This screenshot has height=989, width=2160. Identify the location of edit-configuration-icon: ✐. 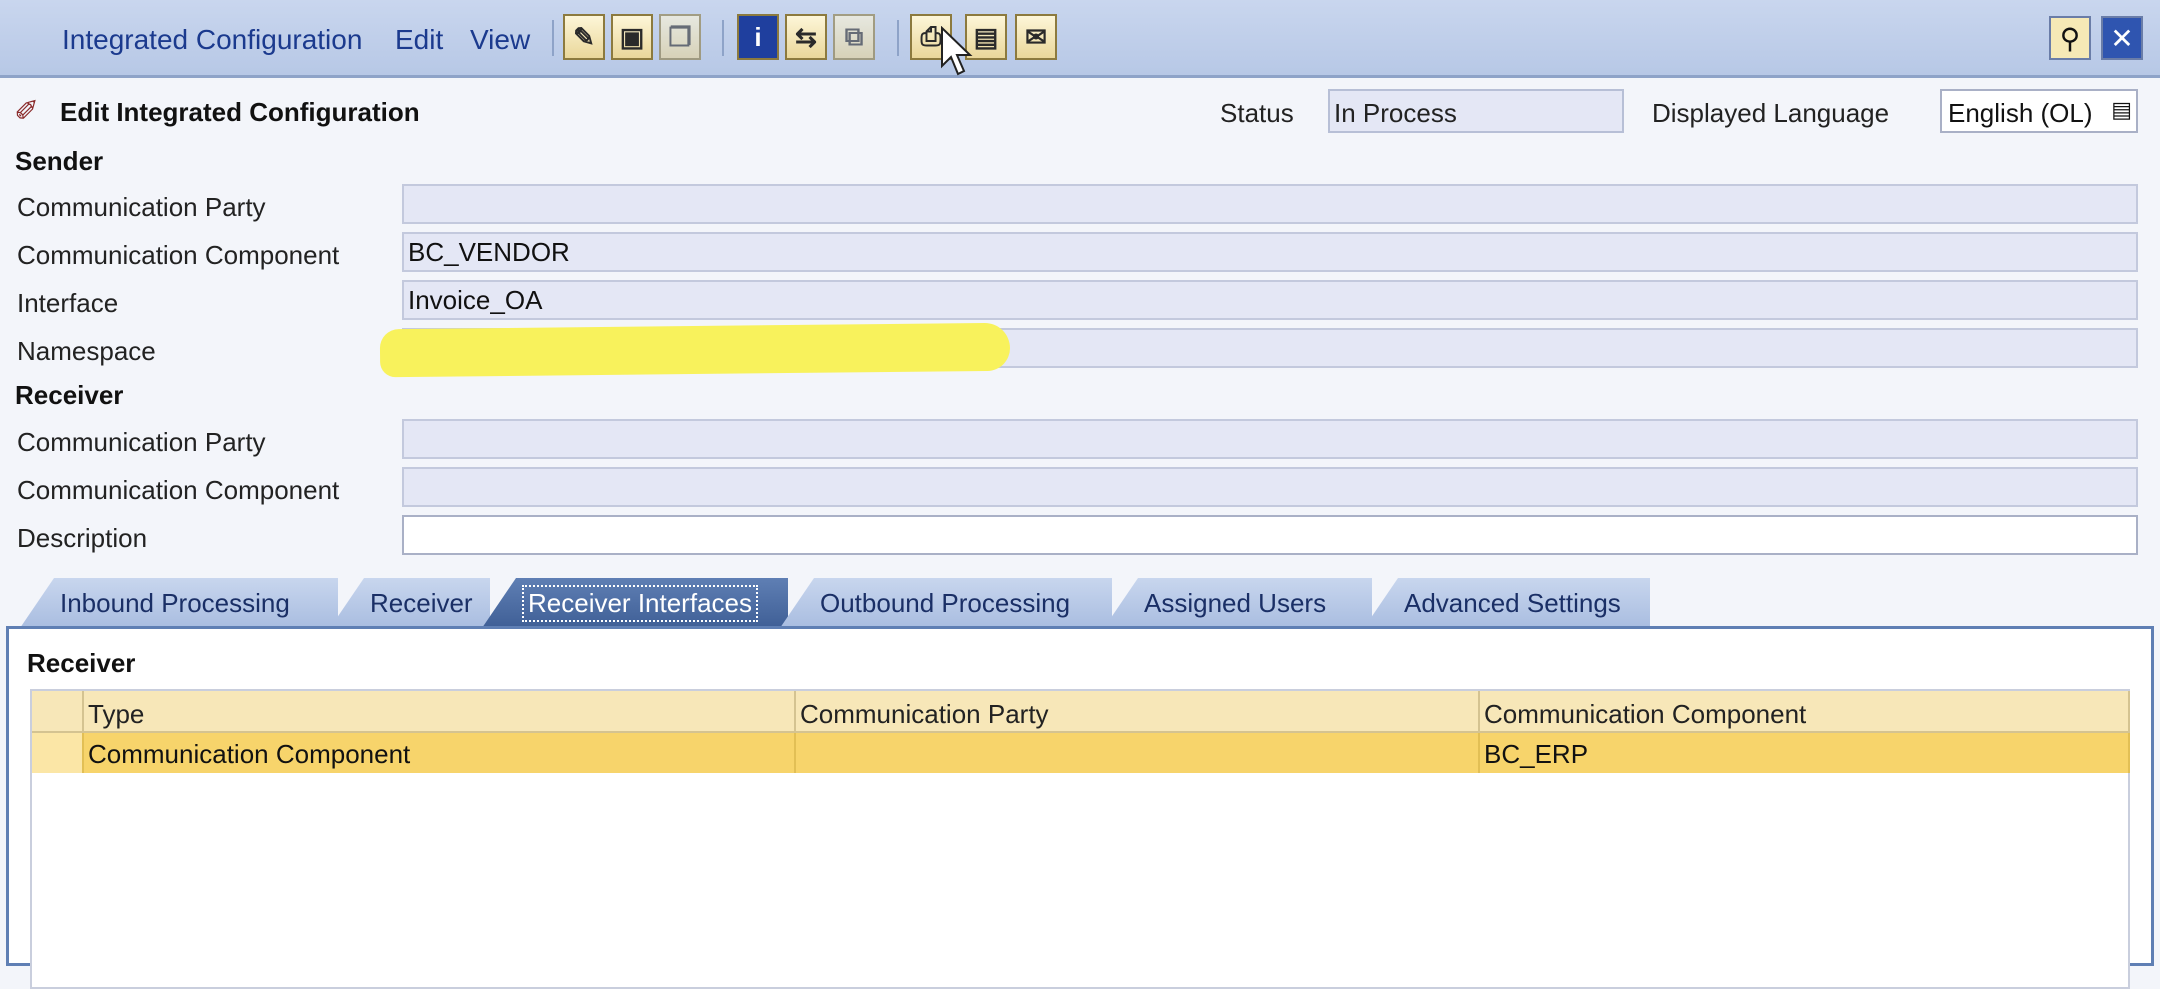
(27, 111).